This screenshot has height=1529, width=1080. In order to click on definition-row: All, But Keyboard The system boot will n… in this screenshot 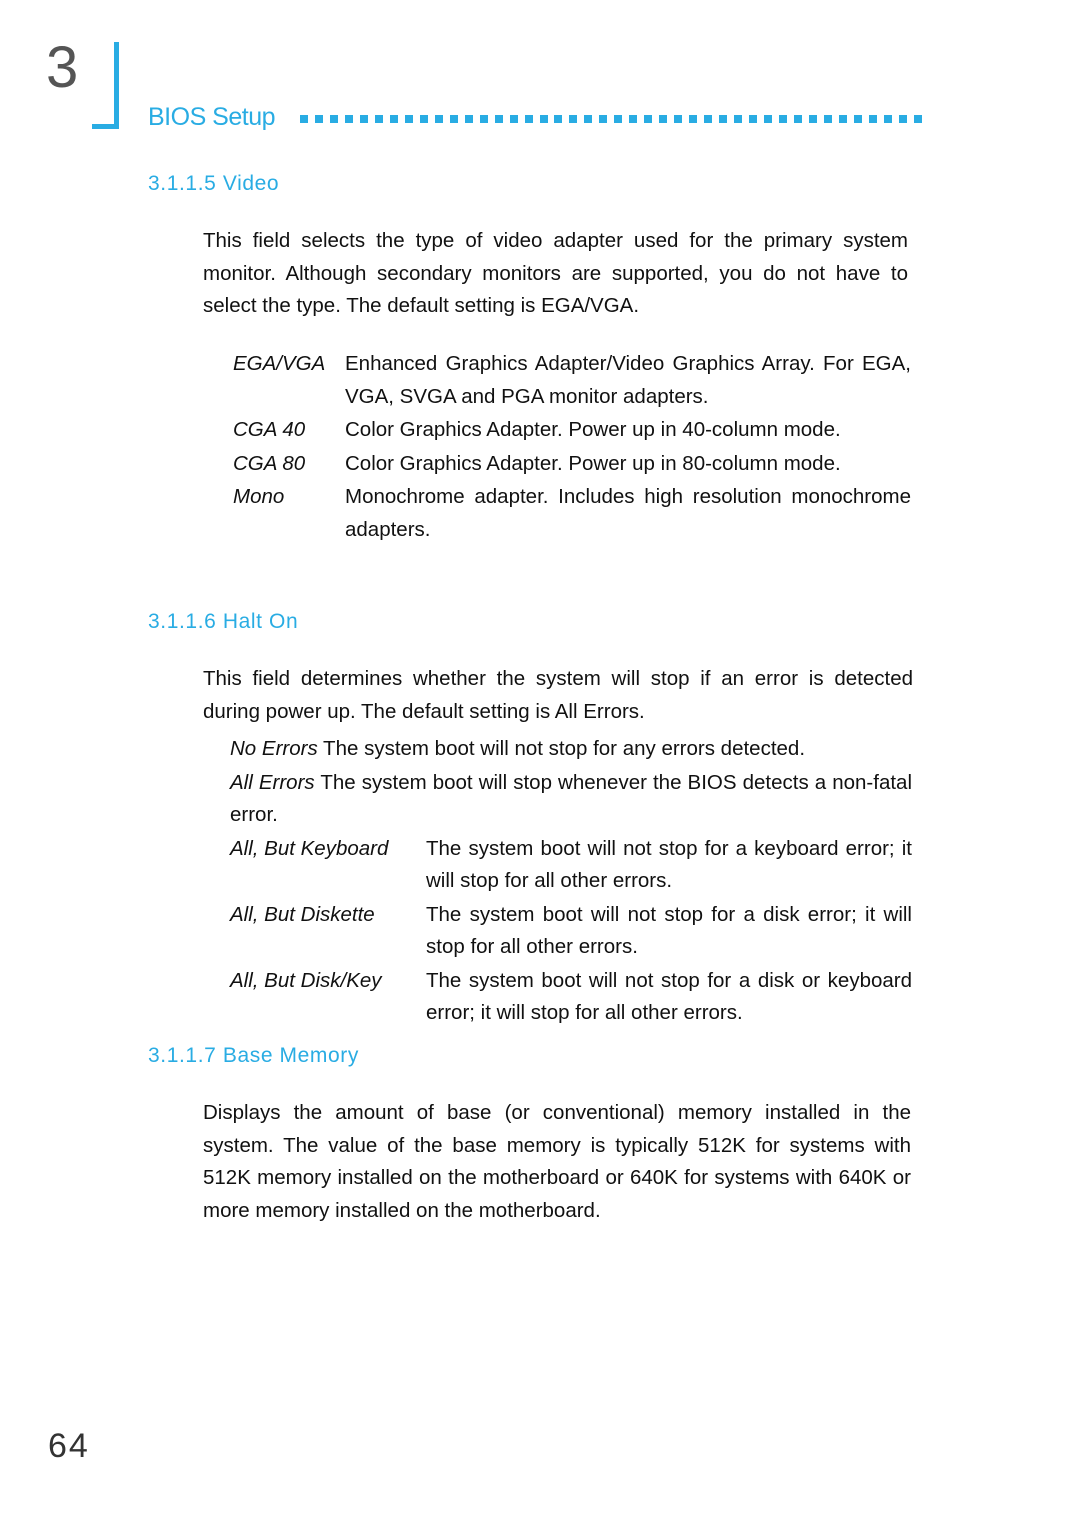, I will do `click(571, 865)`.